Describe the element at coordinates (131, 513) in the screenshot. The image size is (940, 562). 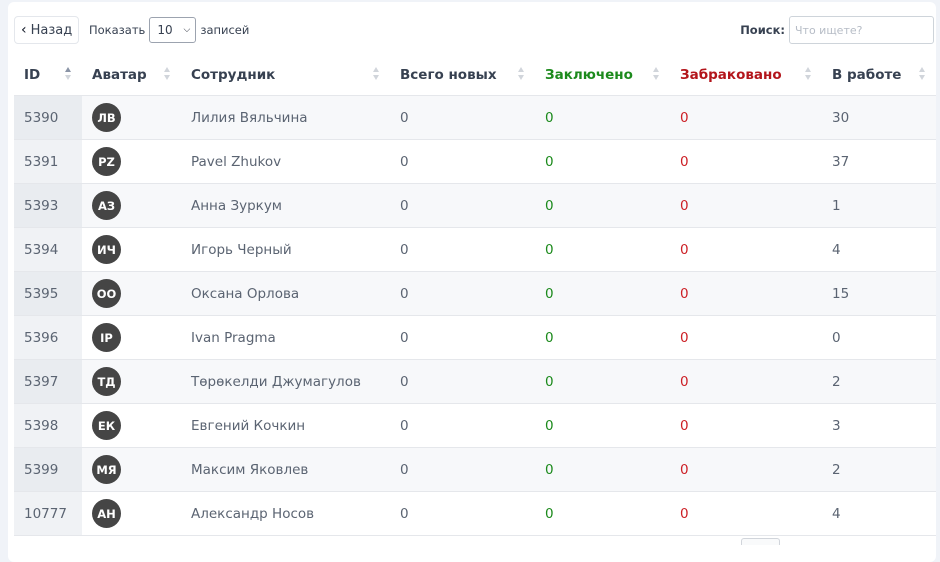
I see `avatar-cell: АН` at that location.